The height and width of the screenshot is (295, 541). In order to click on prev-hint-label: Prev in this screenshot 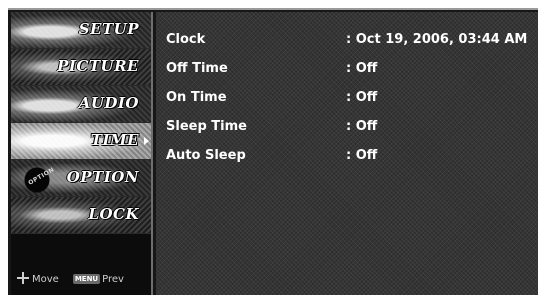, I will do `click(113, 279)`.